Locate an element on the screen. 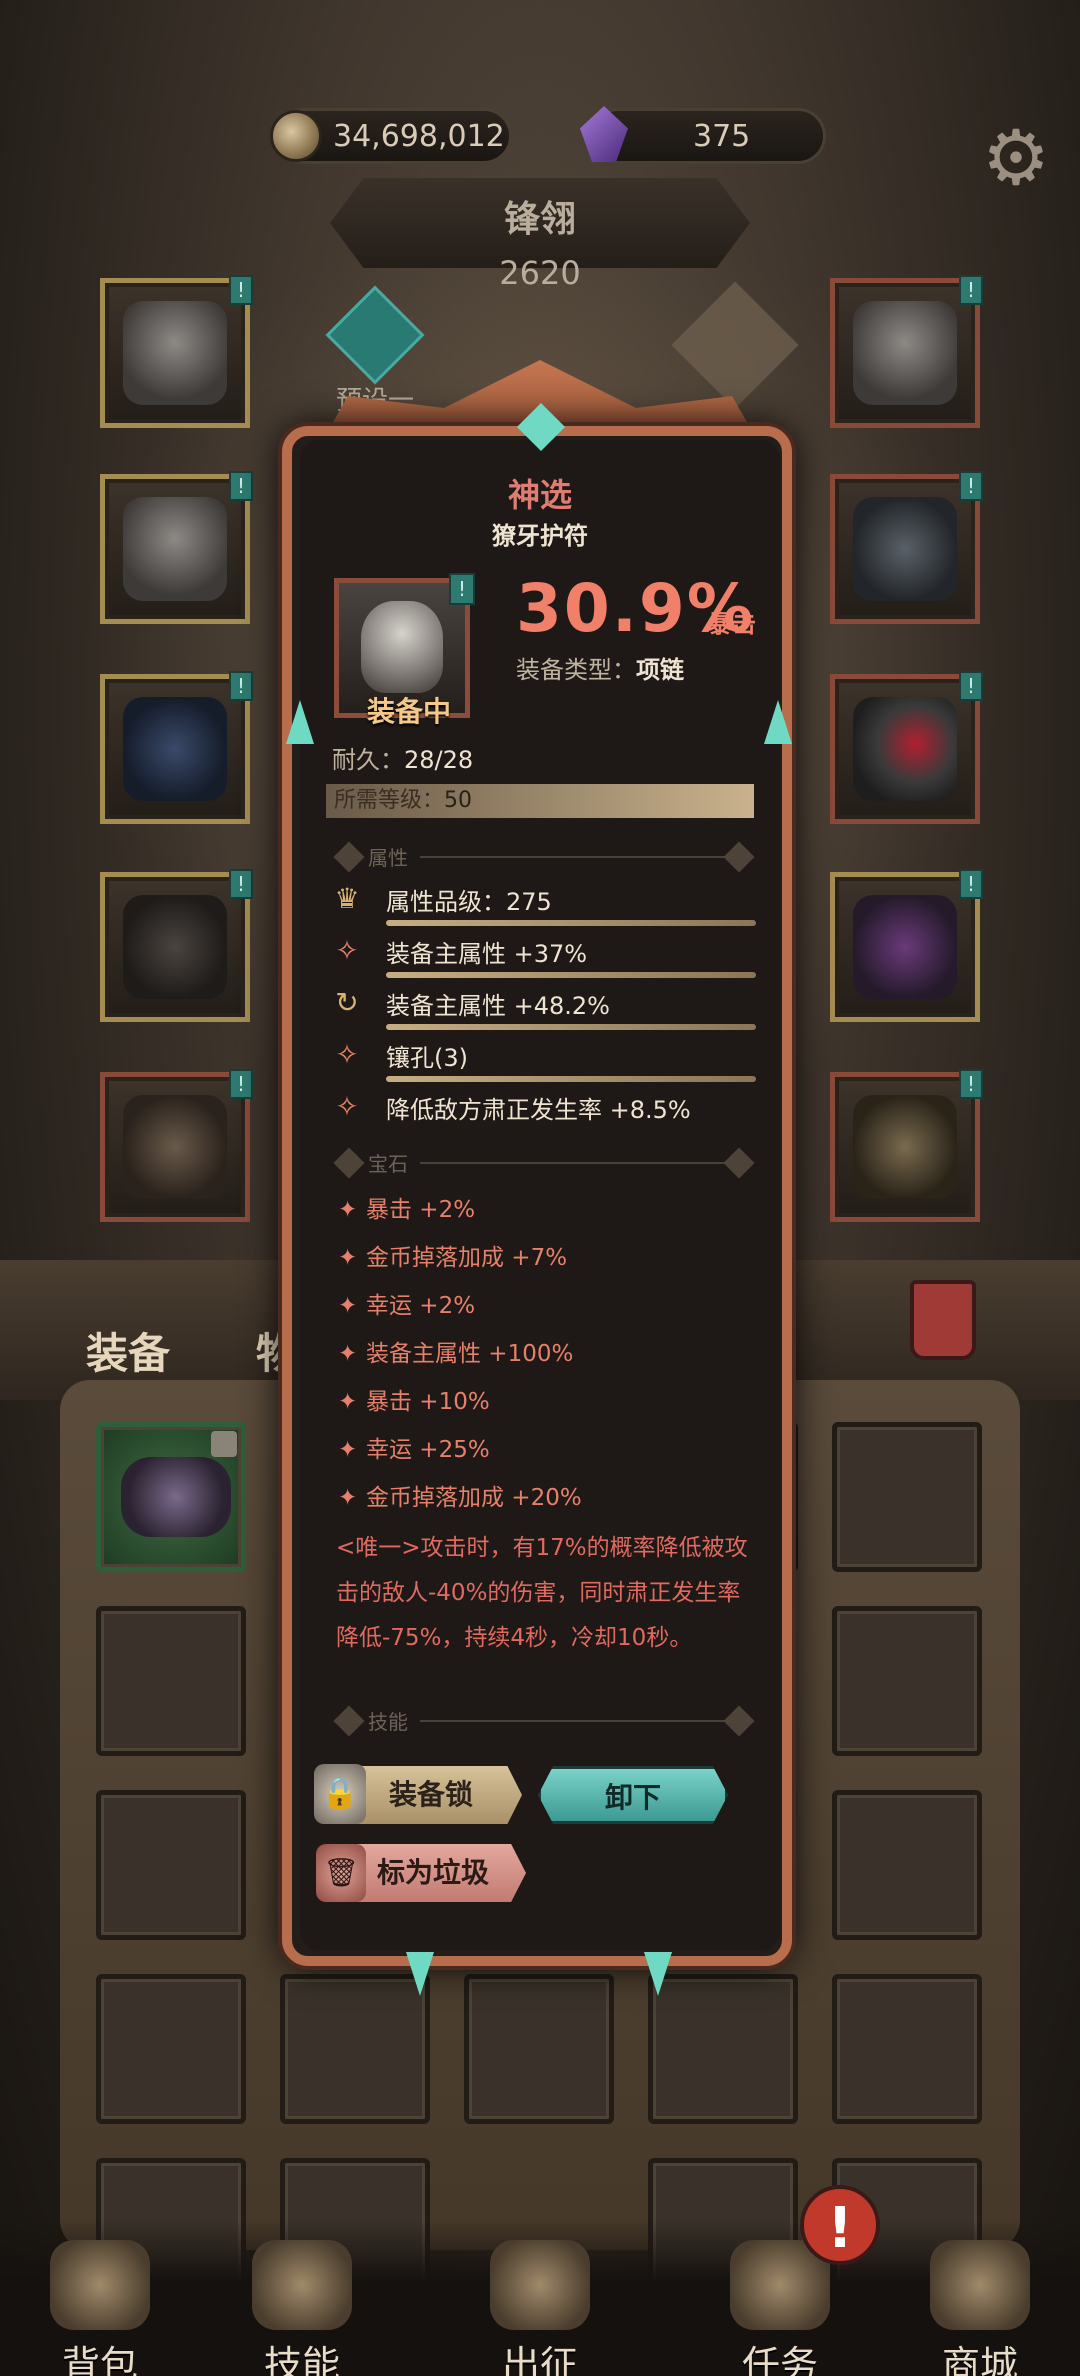  nav-expedition: 出征 is located at coordinates (540, 2308).